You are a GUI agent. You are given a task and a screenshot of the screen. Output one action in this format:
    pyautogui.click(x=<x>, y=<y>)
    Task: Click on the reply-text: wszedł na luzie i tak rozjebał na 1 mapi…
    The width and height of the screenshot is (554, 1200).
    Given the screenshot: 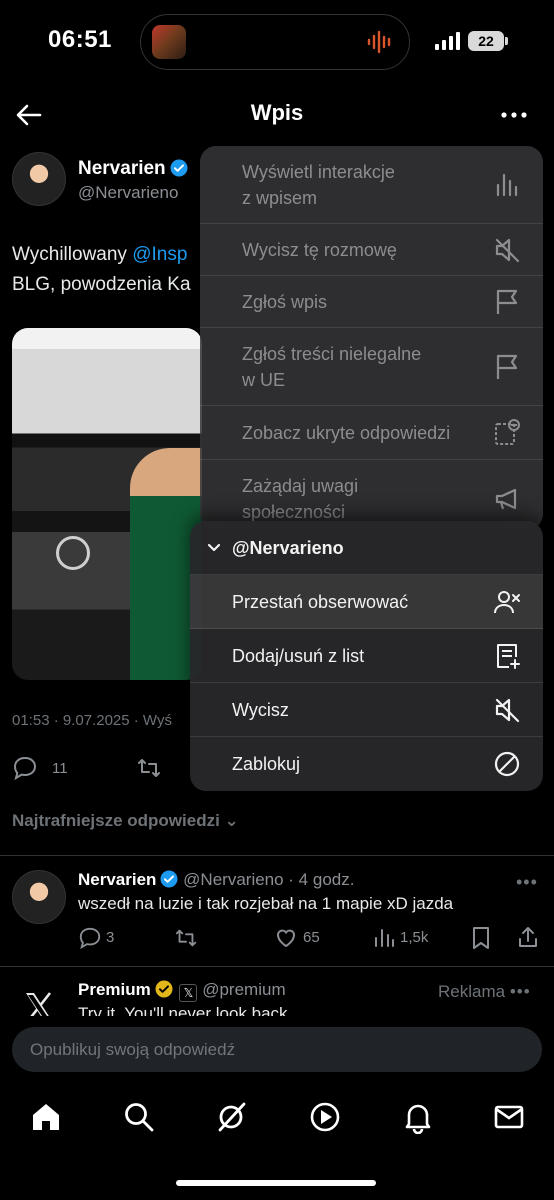 What is the action you would take?
    pyautogui.click(x=266, y=903)
    